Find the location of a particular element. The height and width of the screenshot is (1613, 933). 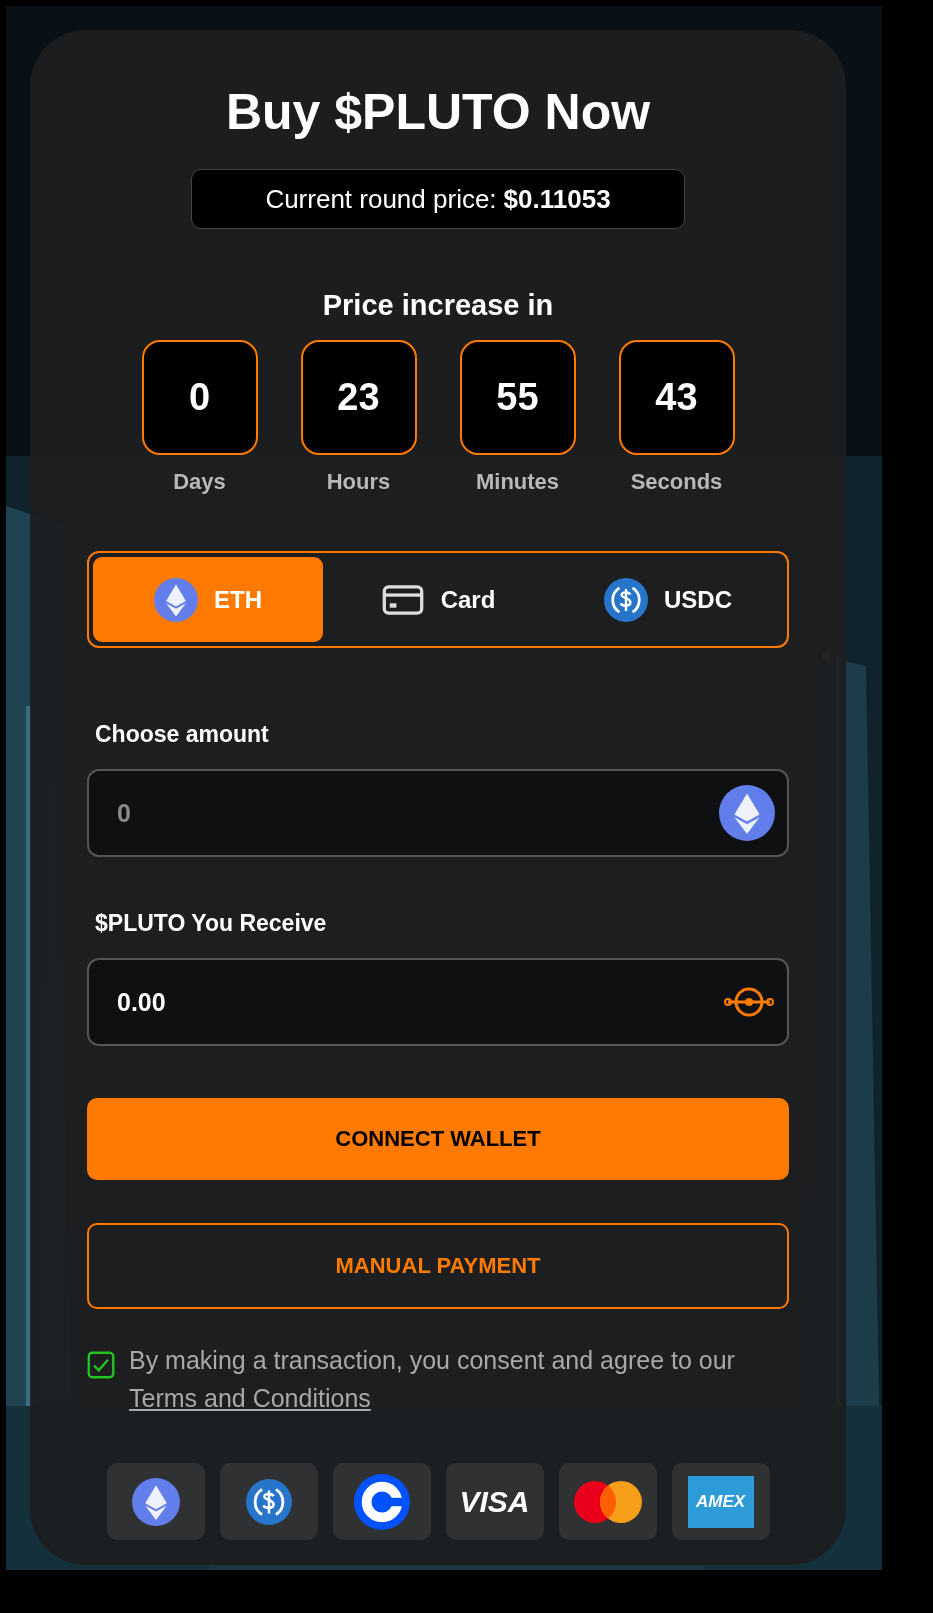

field-label: Choose amount is located at coordinates (182, 734).